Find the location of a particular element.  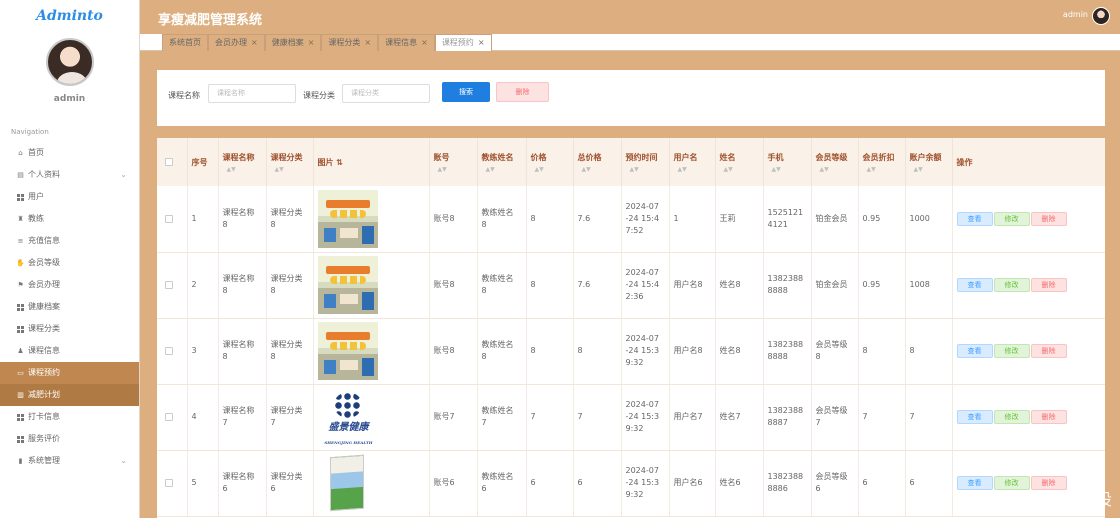

column-header: 教练姓名 ▲▼ is located at coordinates (502, 162).